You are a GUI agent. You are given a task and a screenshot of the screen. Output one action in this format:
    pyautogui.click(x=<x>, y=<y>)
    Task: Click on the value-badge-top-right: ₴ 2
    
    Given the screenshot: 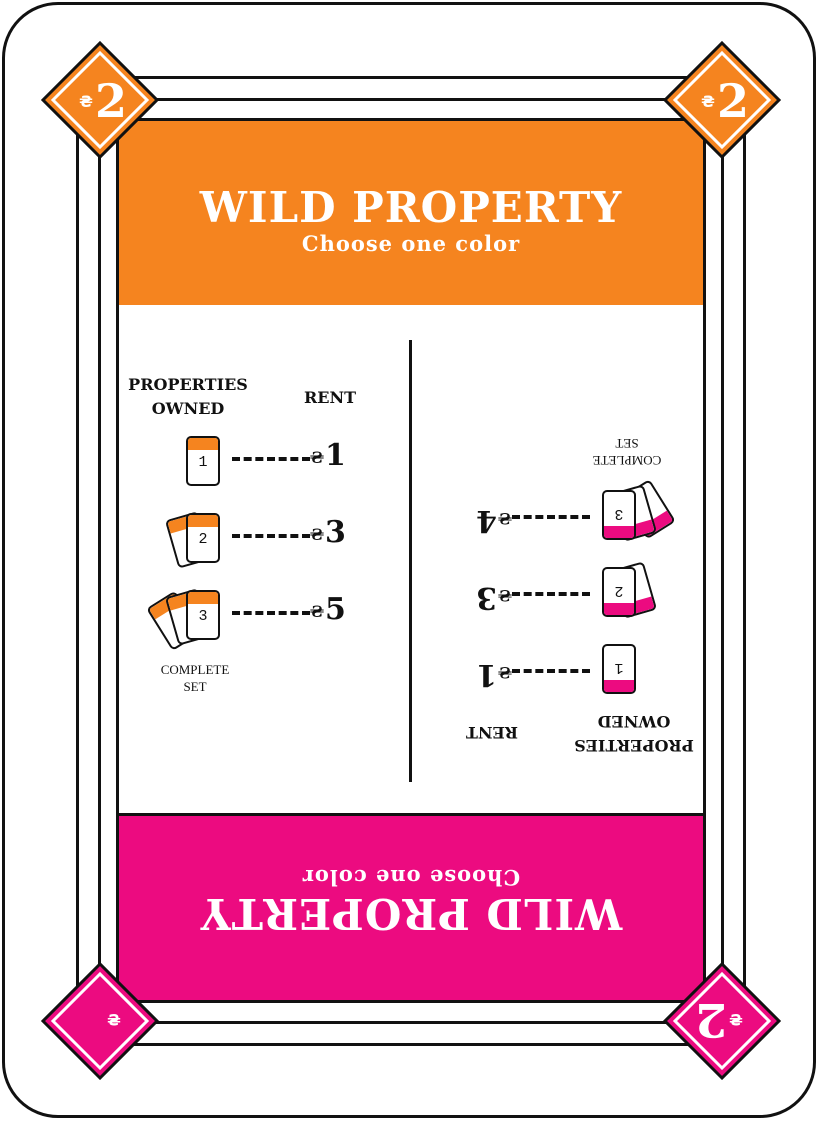 What is the action you would take?
    pyautogui.click(x=722, y=100)
    